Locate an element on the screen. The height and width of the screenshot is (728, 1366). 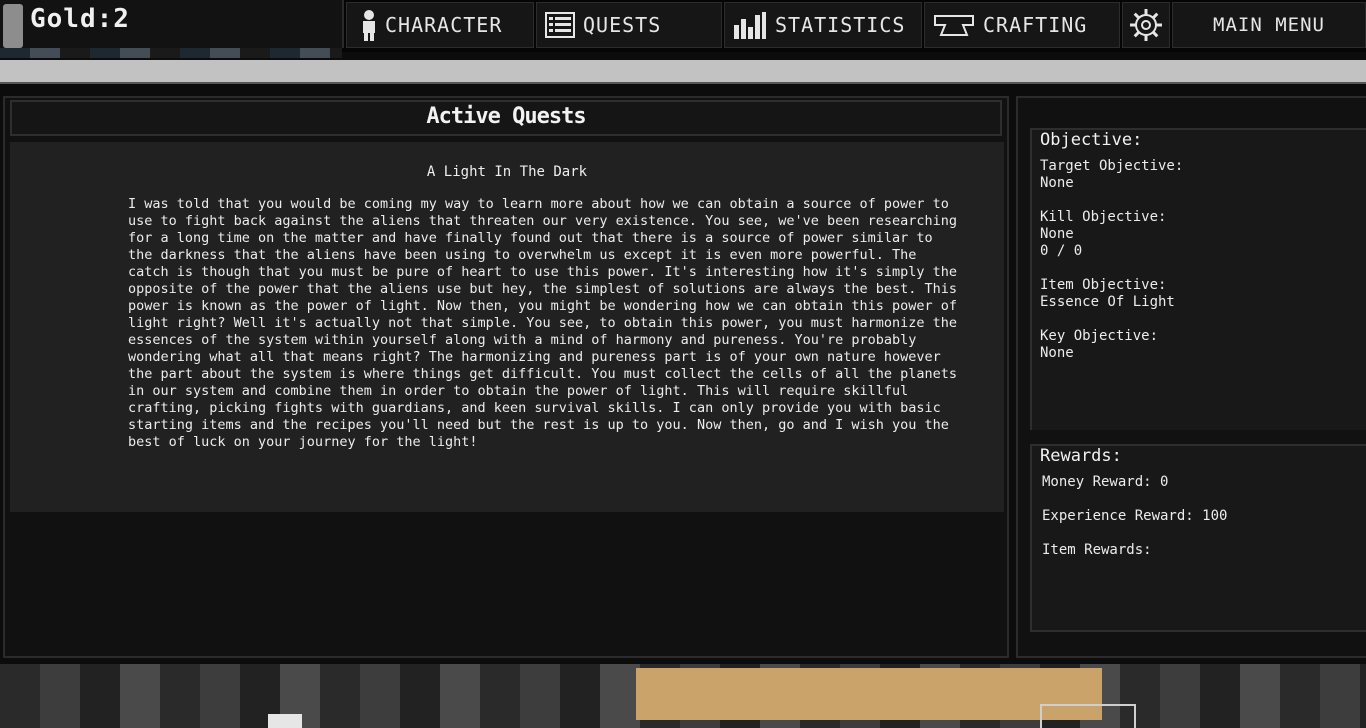
character-label: CHARACTER is located at coordinates (444, 25).